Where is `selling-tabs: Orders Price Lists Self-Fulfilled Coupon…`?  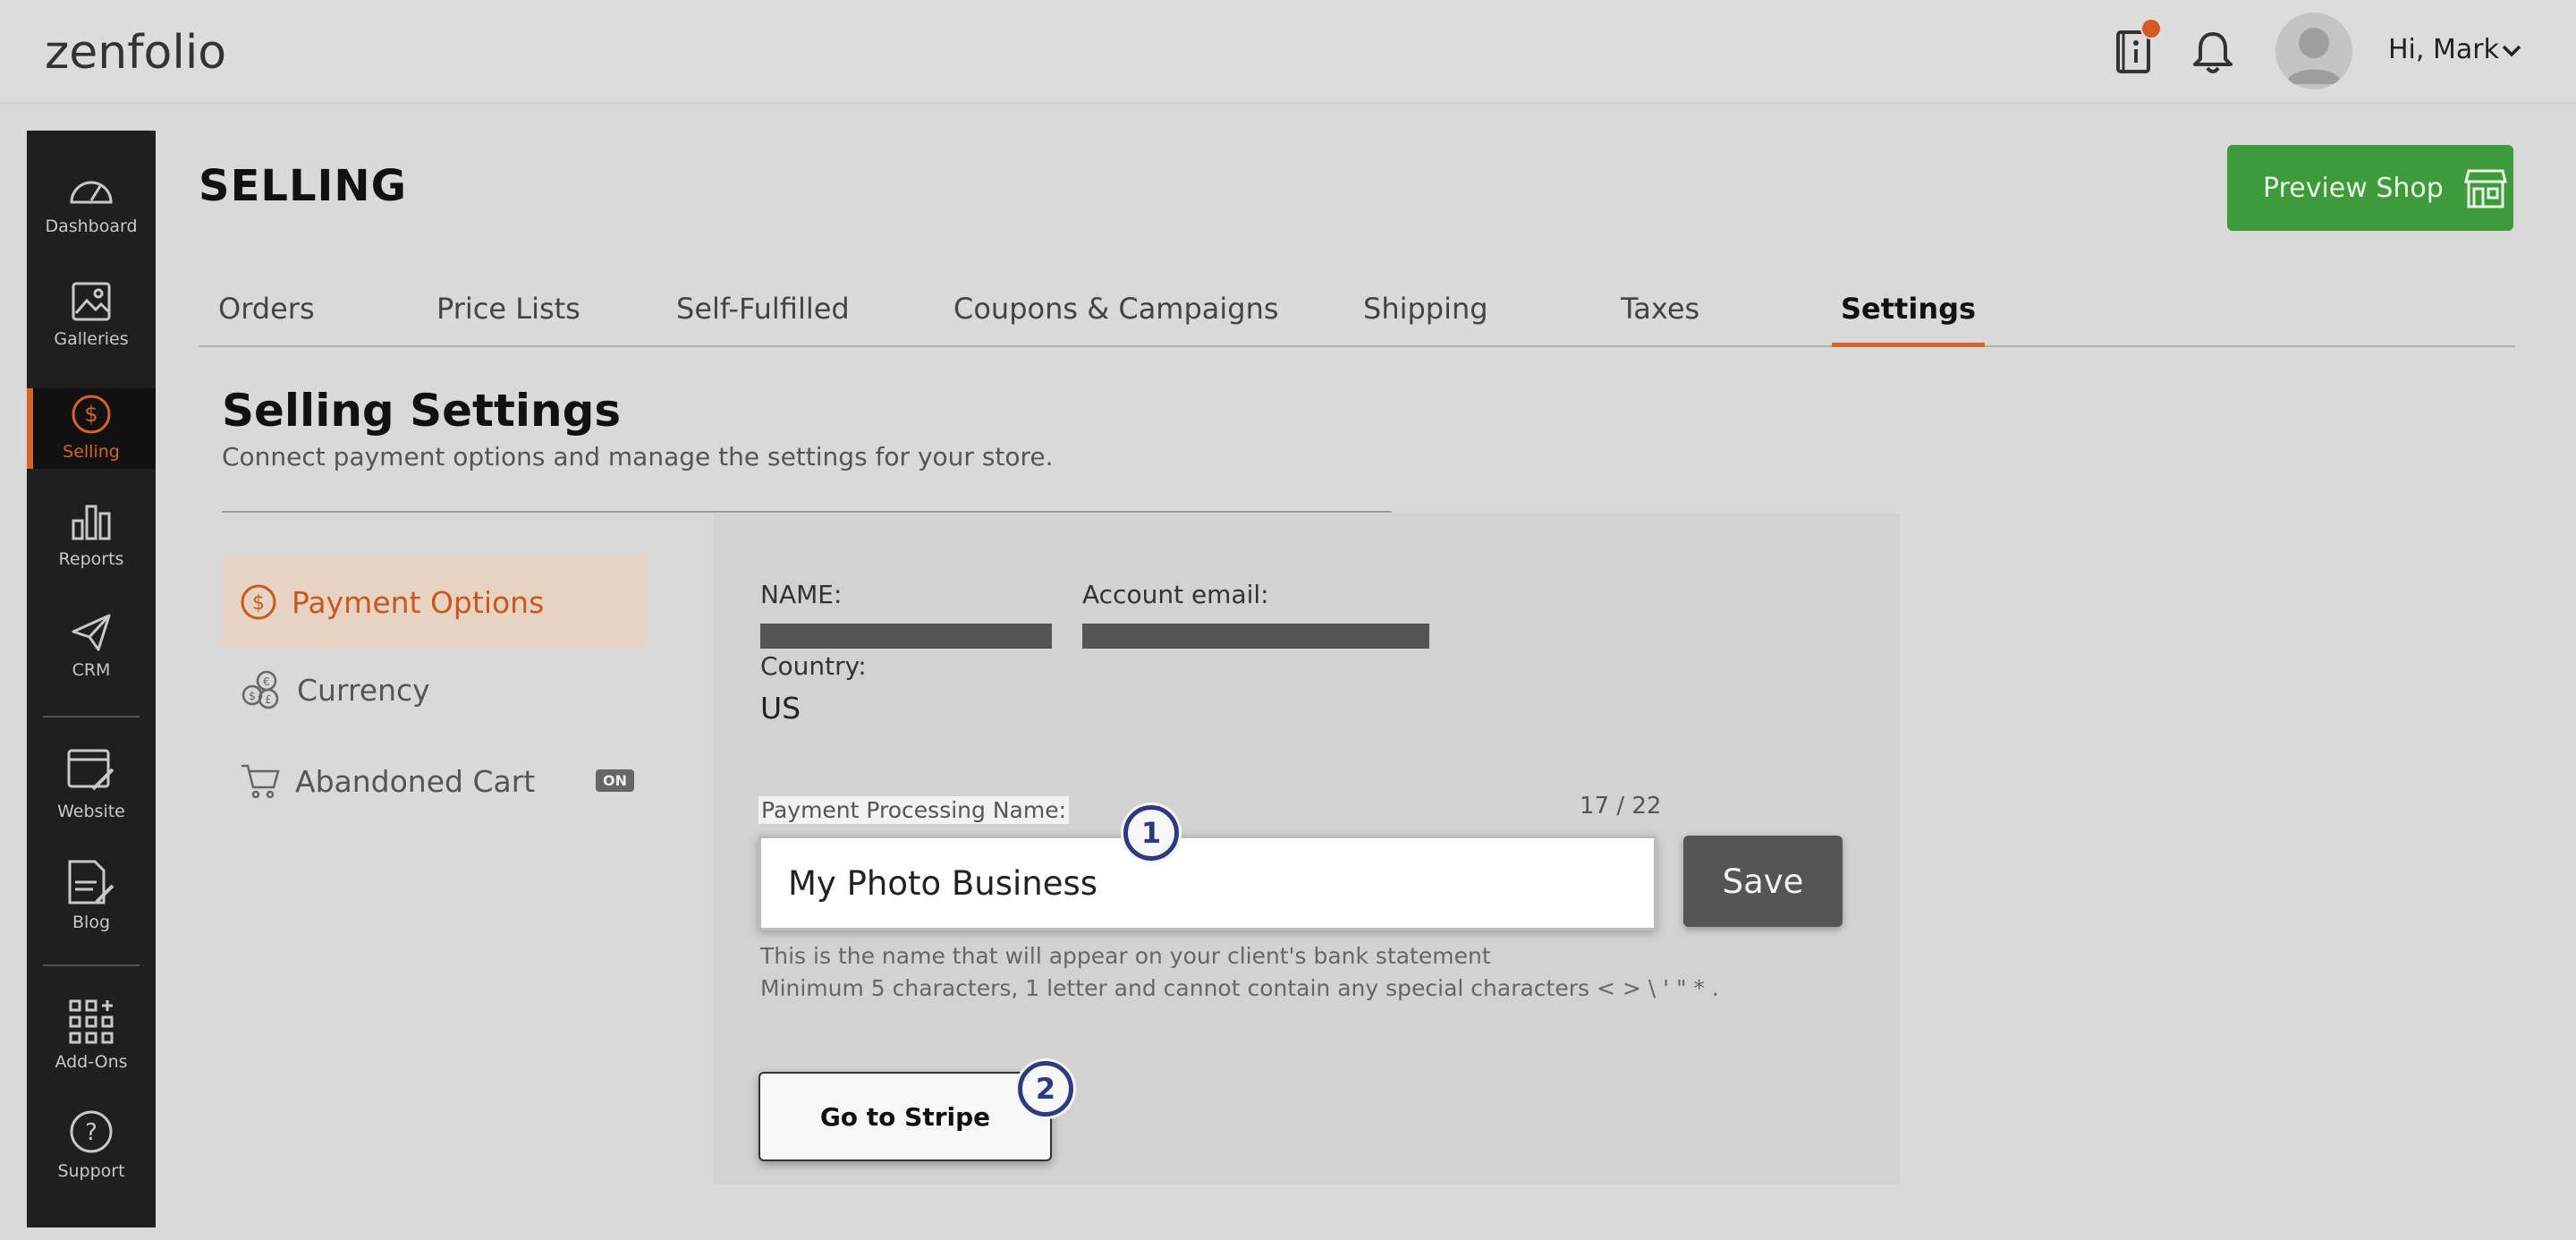 selling-tabs: Orders Price Lists Self-Fulfilled Coupon… is located at coordinates (1357, 316).